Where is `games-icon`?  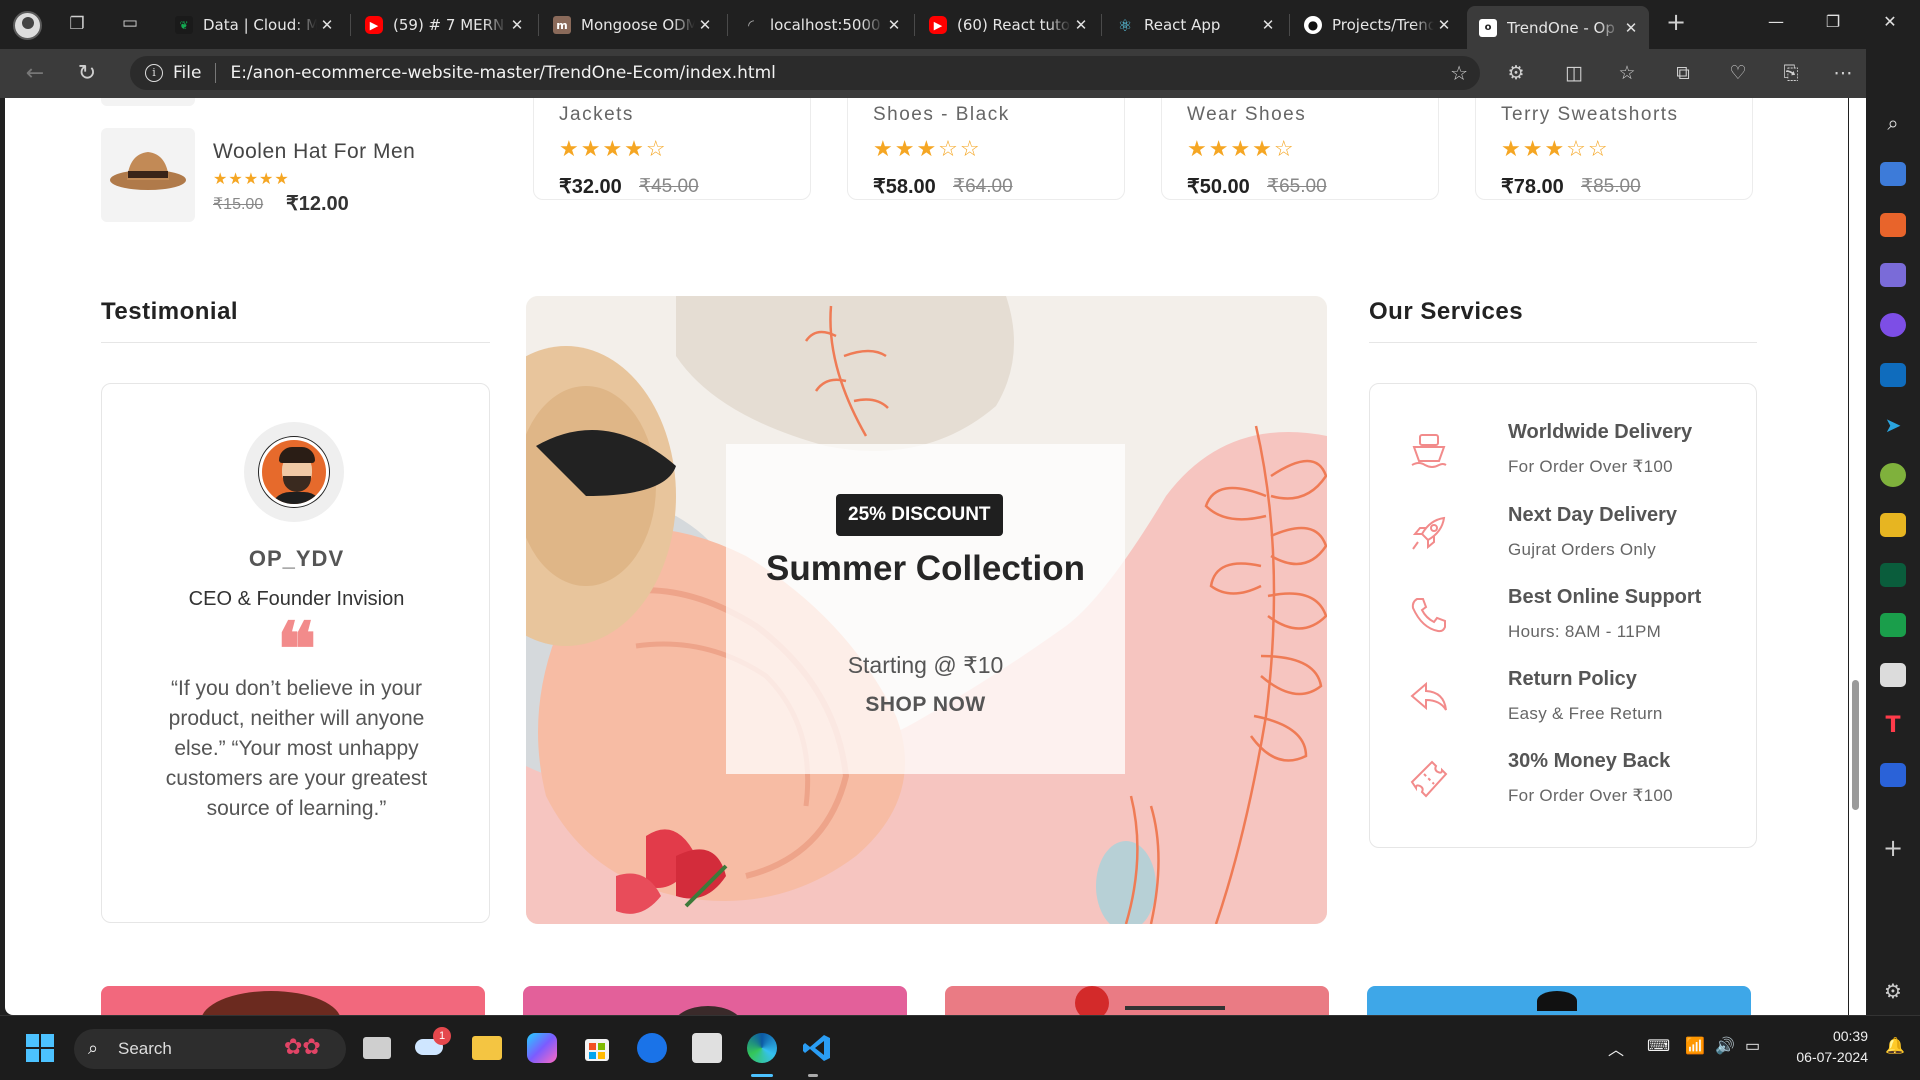 games-icon is located at coordinates (1893, 275).